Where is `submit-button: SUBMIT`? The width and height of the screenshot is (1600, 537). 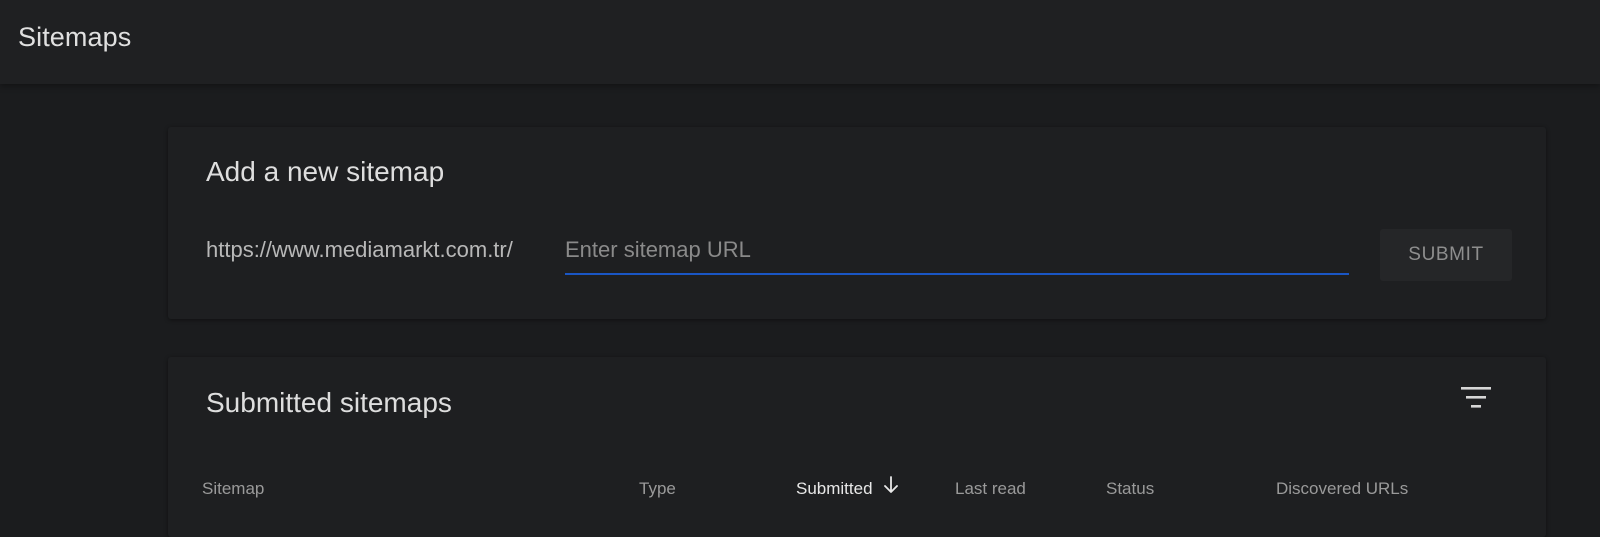 submit-button: SUBMIT is located at coordinates (1446, 255).